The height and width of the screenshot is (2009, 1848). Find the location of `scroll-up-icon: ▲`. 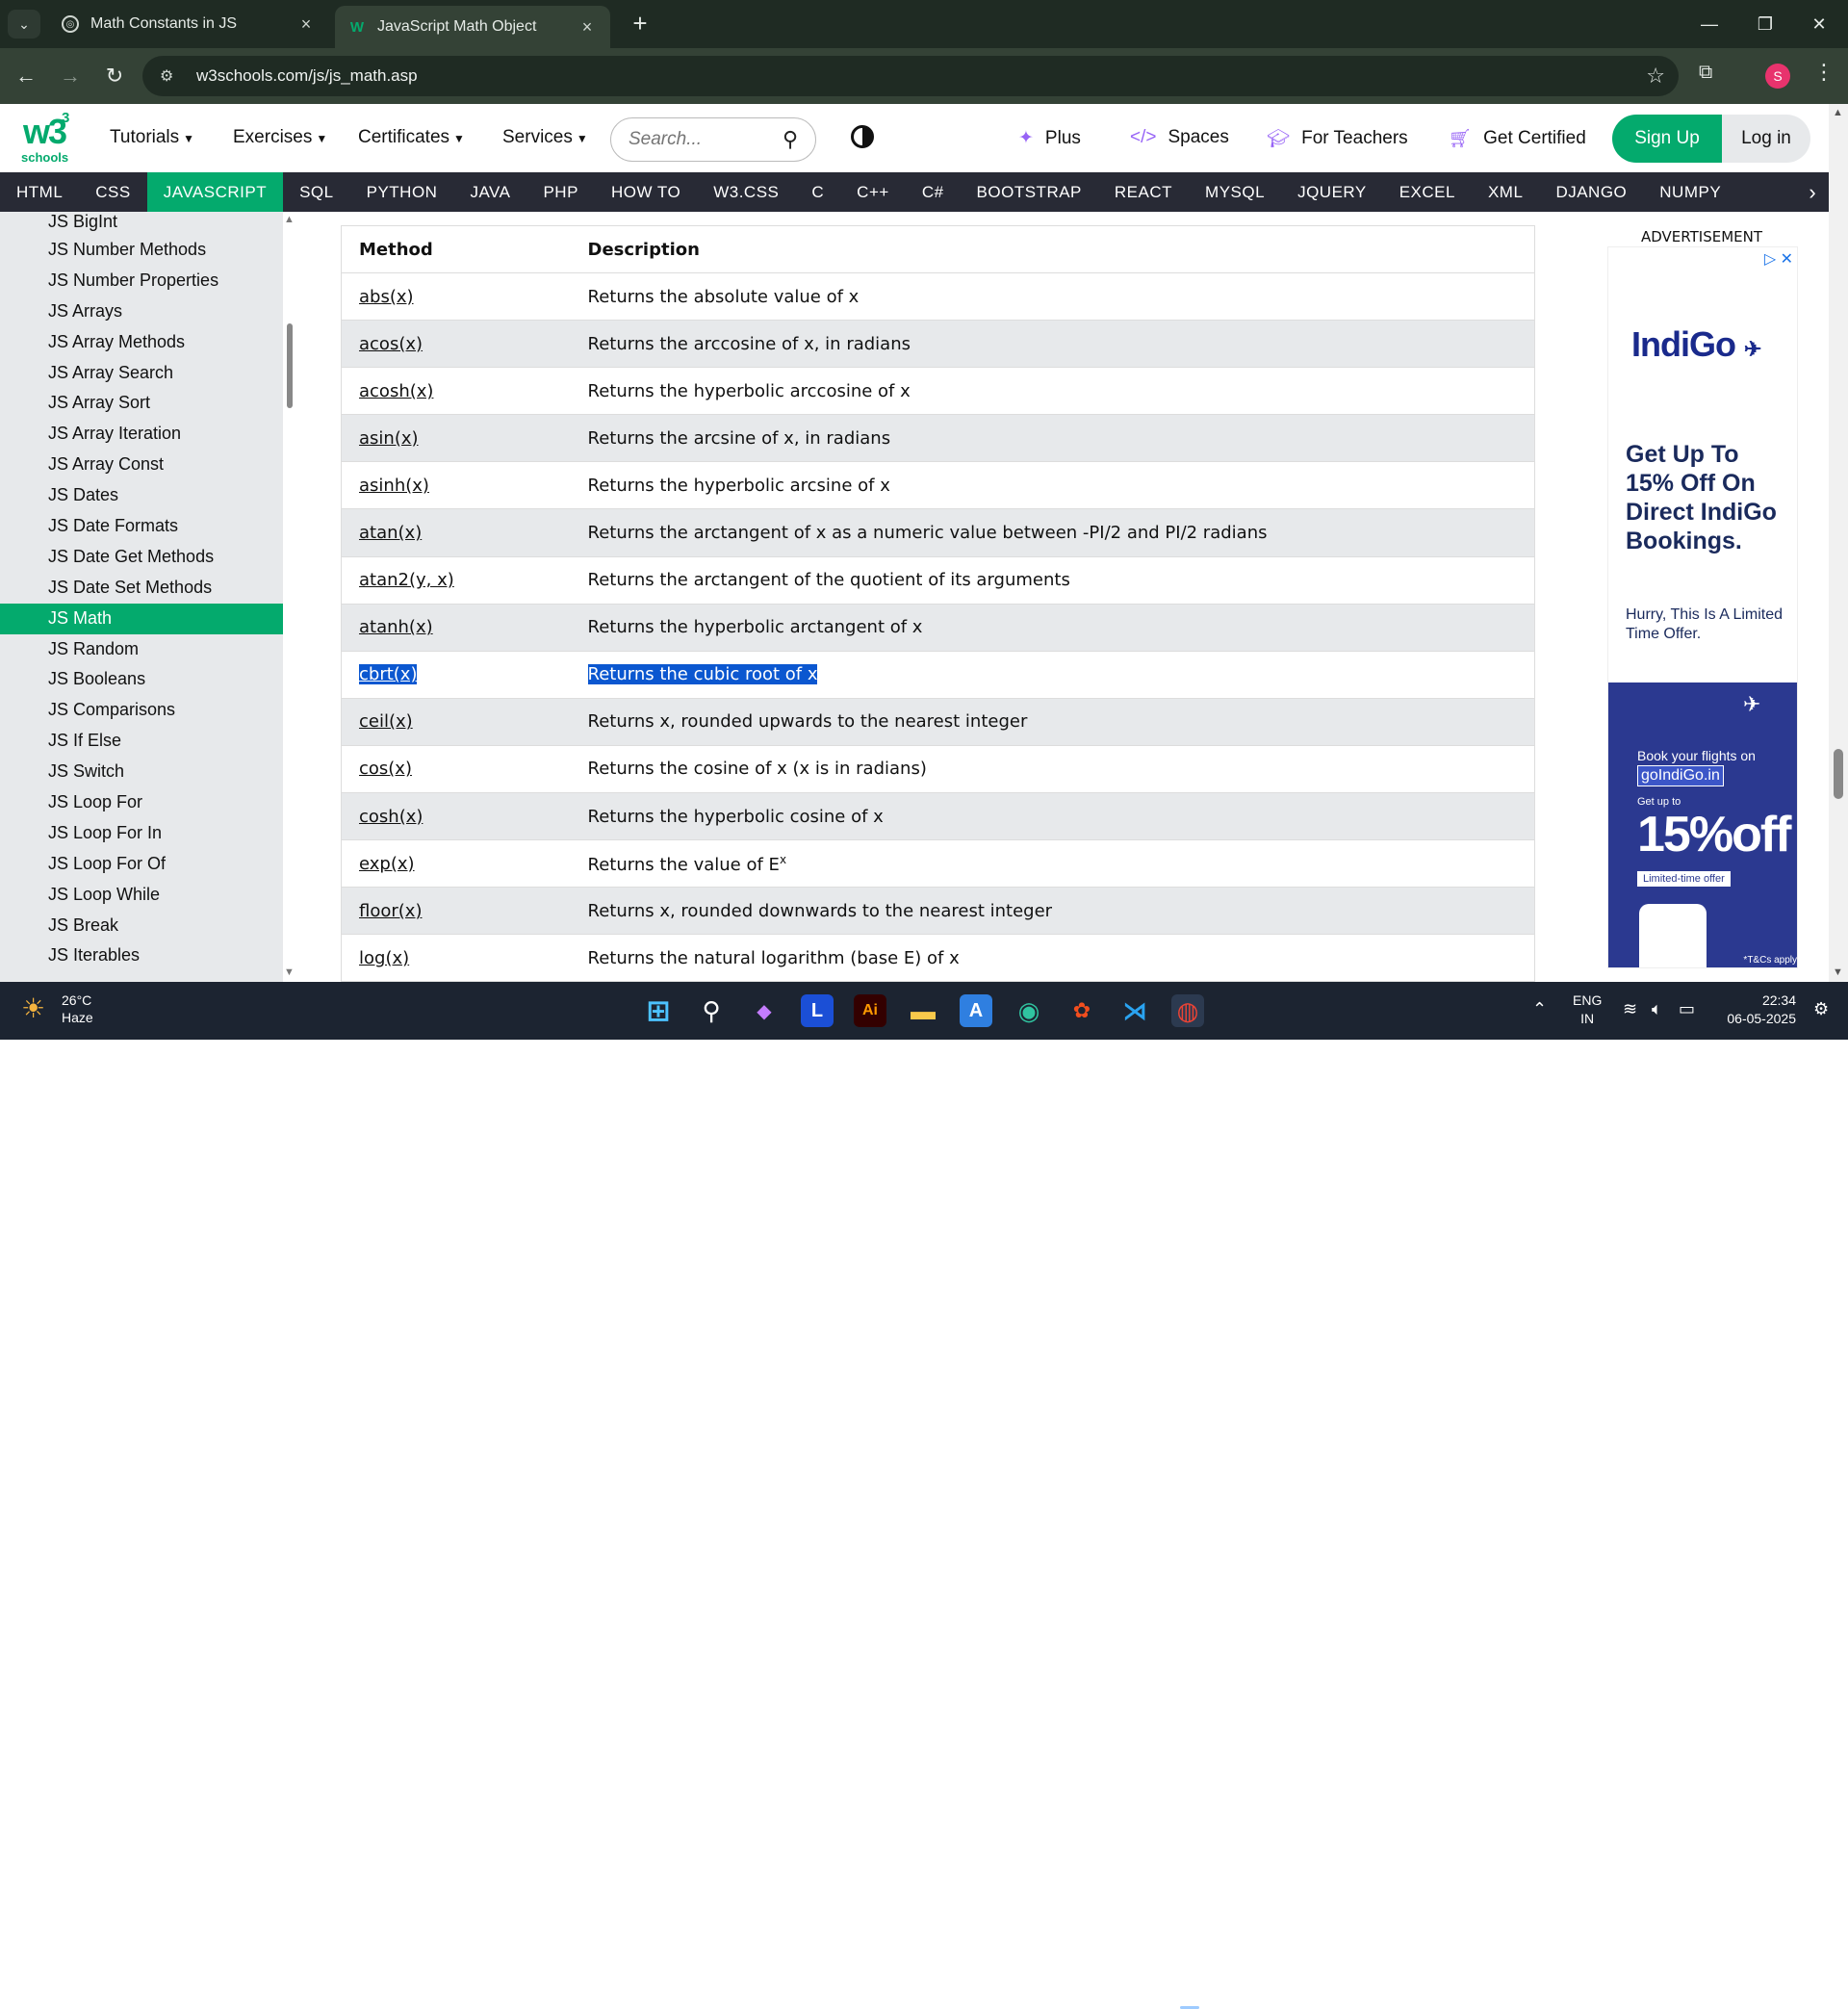

scroll-up-icon: ▲ is located at coordinates (289, 219).